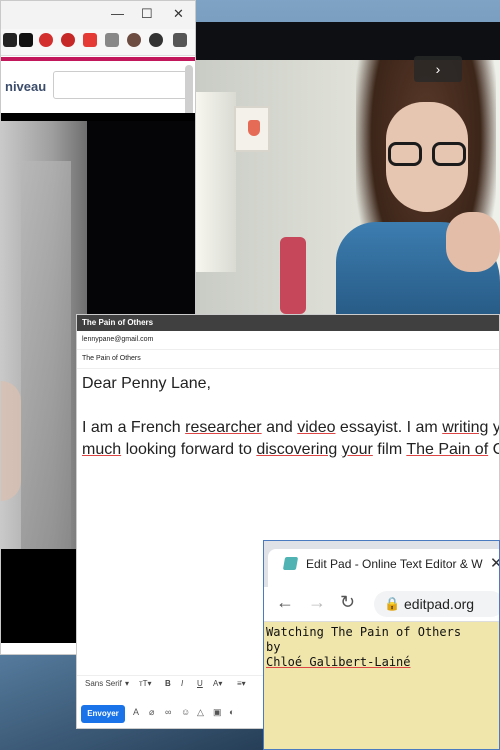 This screenshot has height=750, width=500. I want to click on editor-line: Watching The Pain of Others, so click(364, 632).